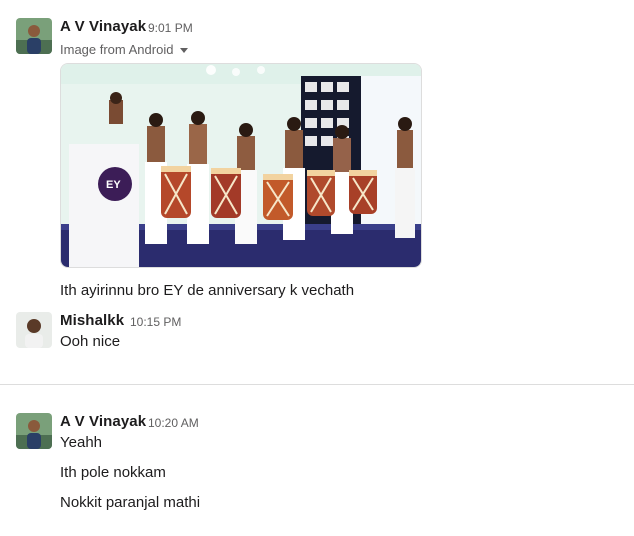 The image size is (634, 536). Describe the element at coordinates (170, 28) in the screenshot. I see `timestamp: 9:01 PM` at that location.